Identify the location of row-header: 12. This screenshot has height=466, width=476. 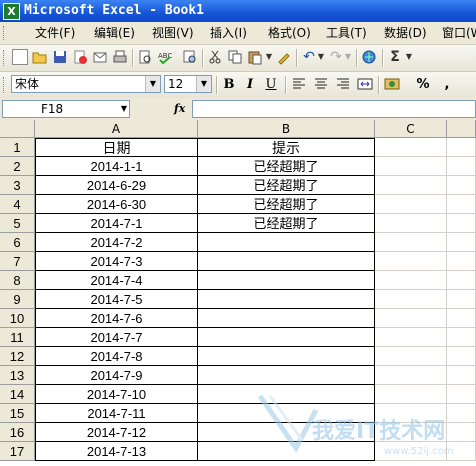
(17, 356).